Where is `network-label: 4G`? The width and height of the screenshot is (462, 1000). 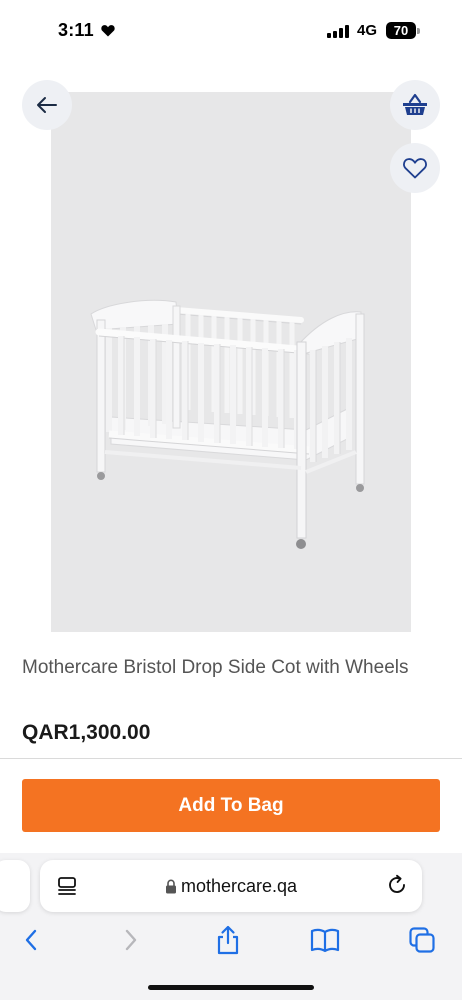 network-label: 4G is located at coordinates (367, 30).